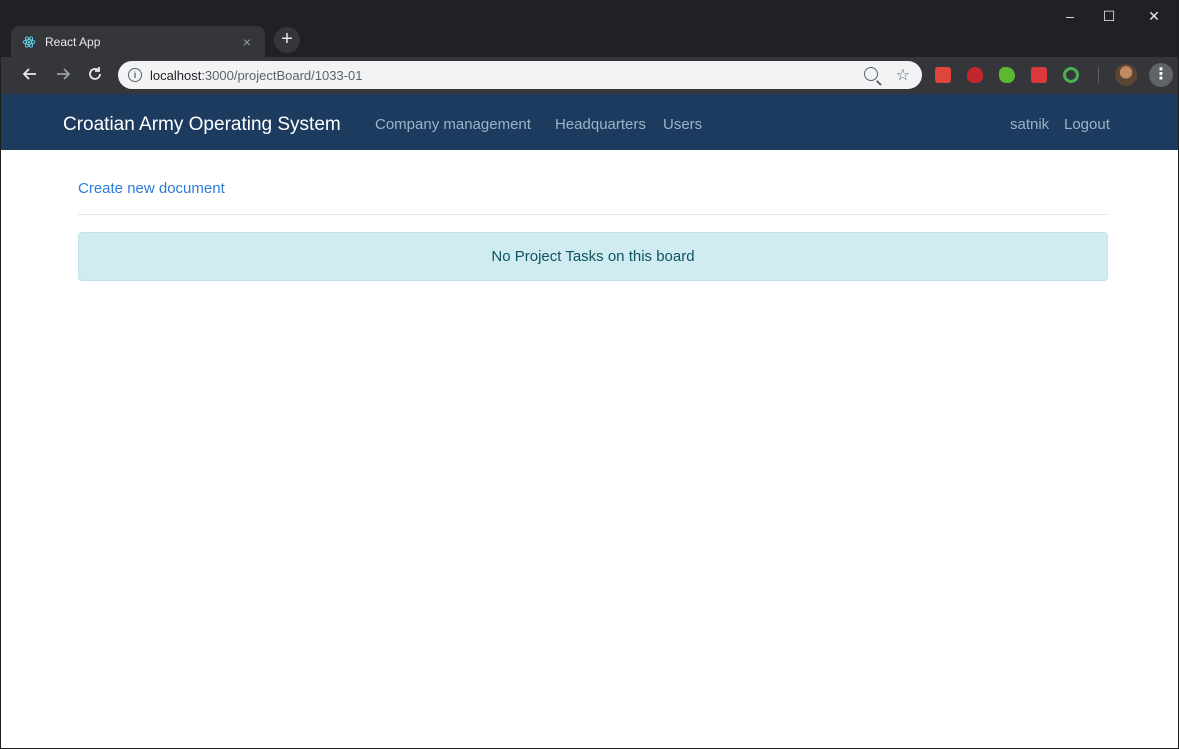  I want to click on bookmark-star-icon: ☆, so click(903, 75).